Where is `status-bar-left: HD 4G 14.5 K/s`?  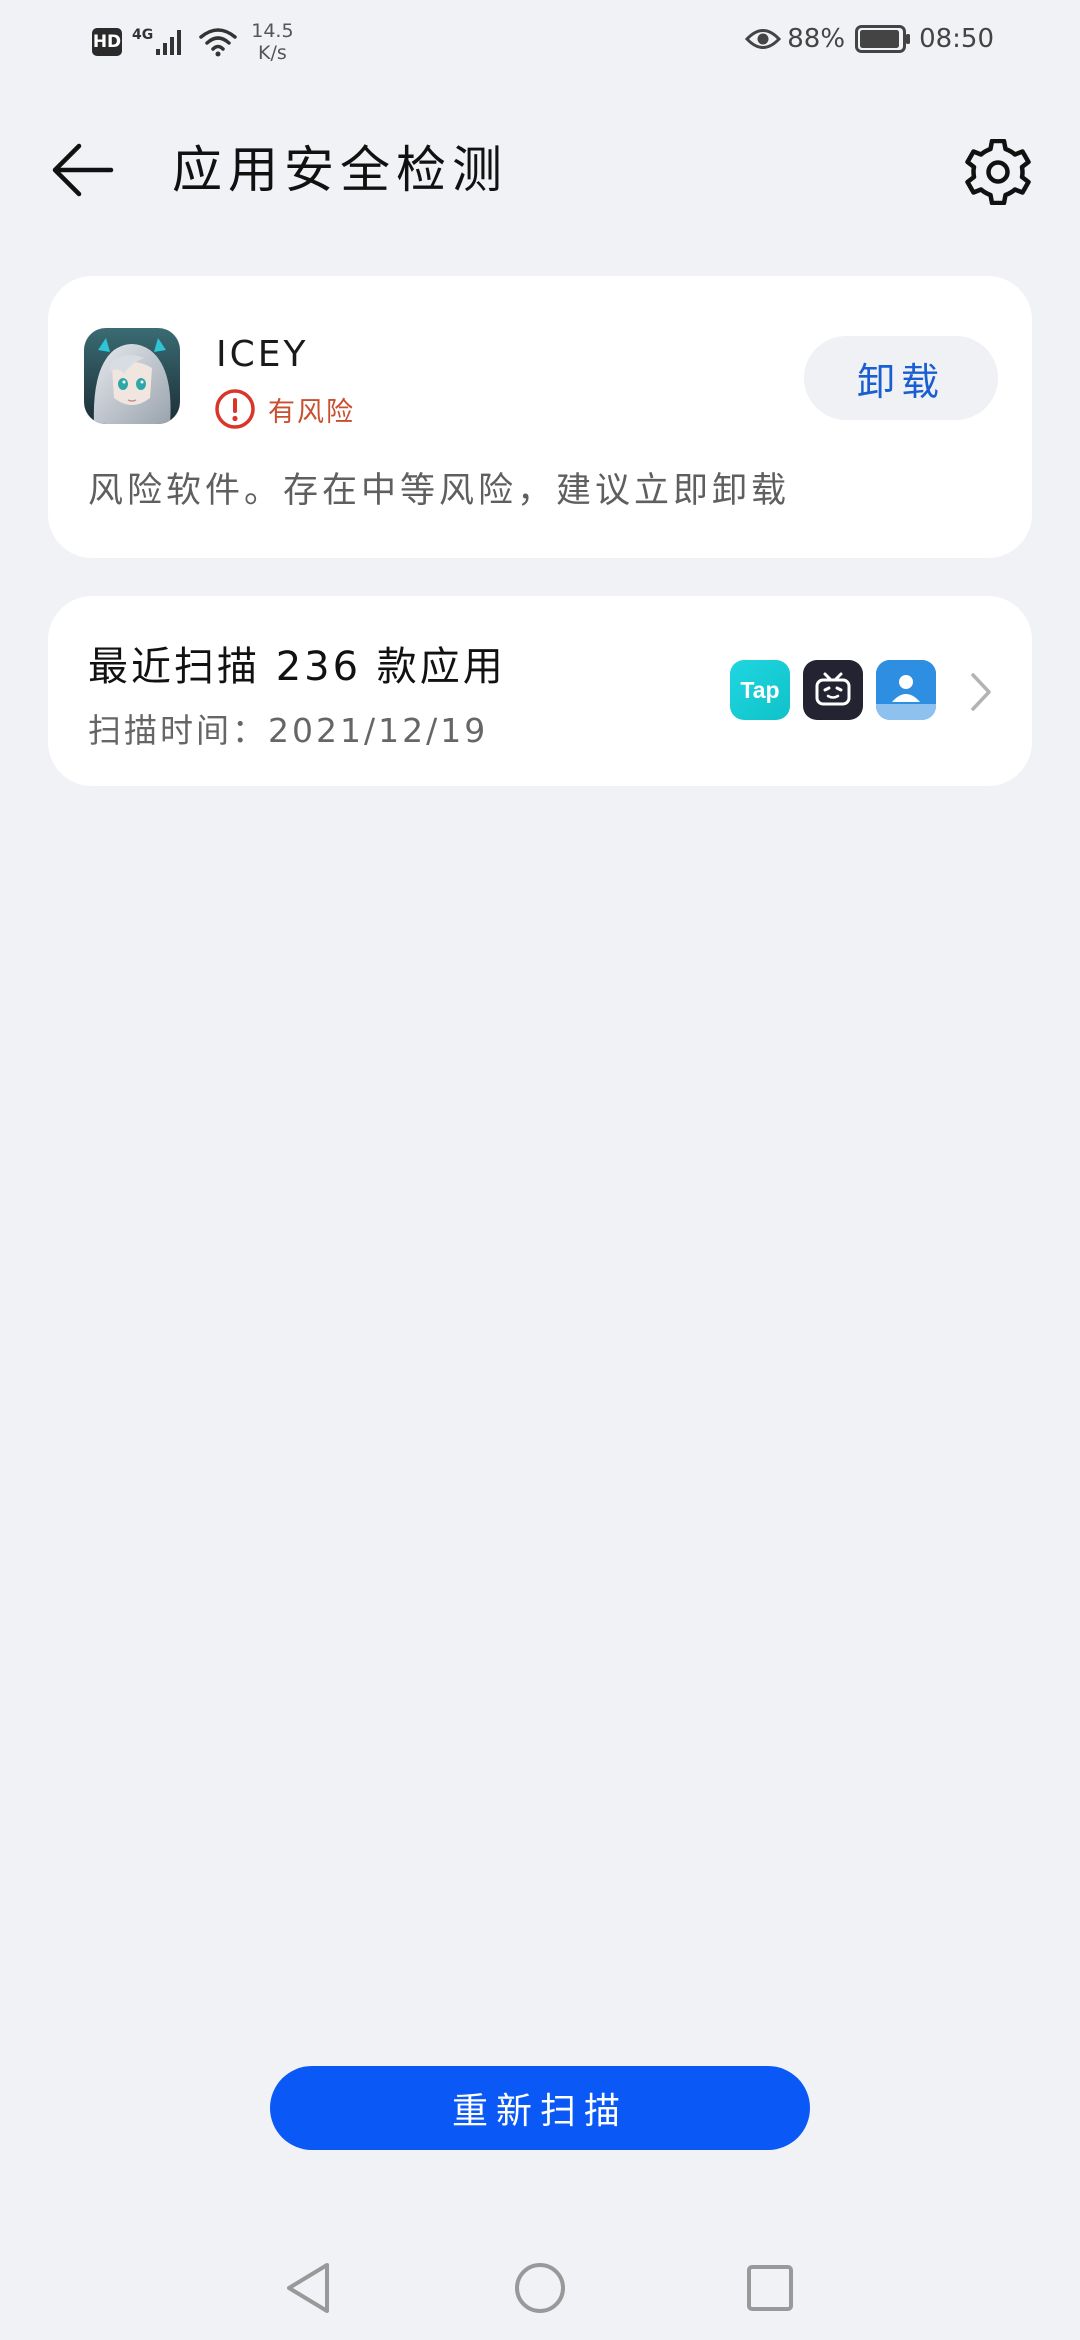
status-bar-left: HD 4G 14.5 K/s is located at coordinates (193, 42).